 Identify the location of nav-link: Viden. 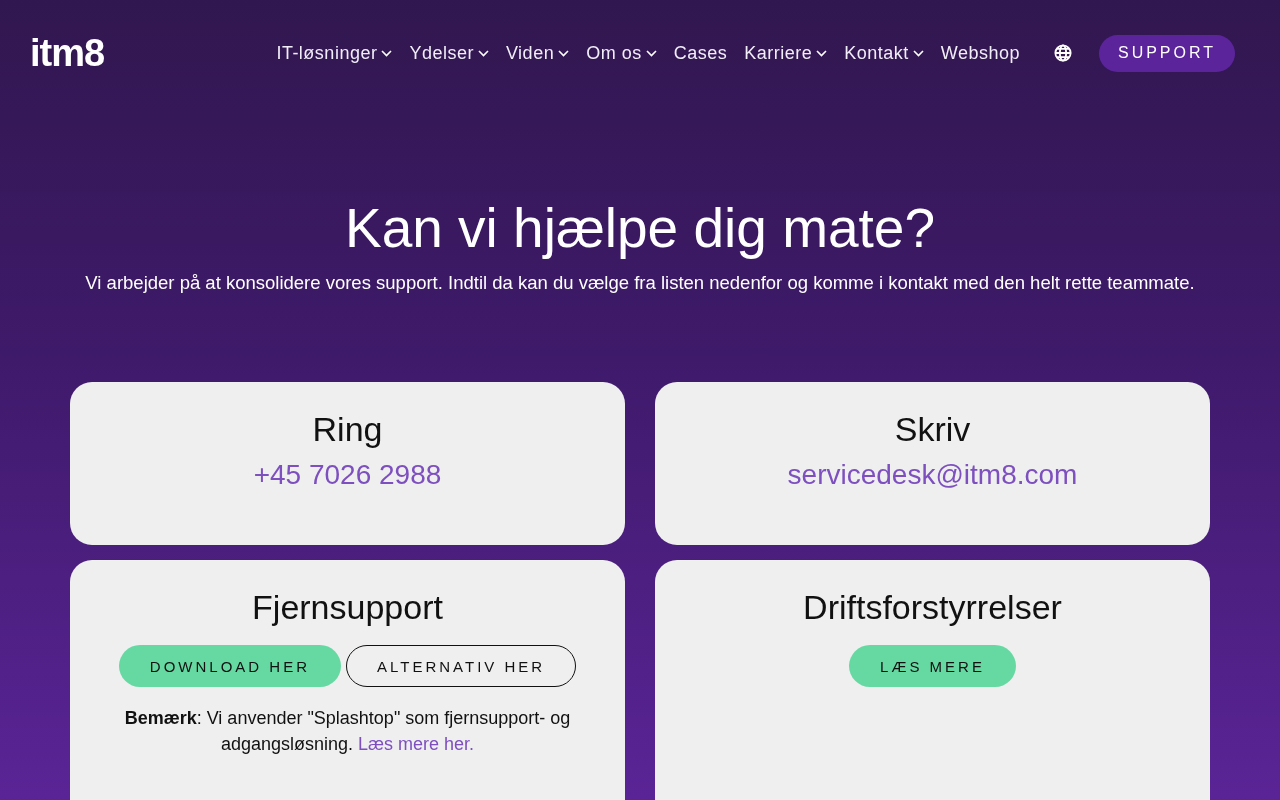
(537, 53).